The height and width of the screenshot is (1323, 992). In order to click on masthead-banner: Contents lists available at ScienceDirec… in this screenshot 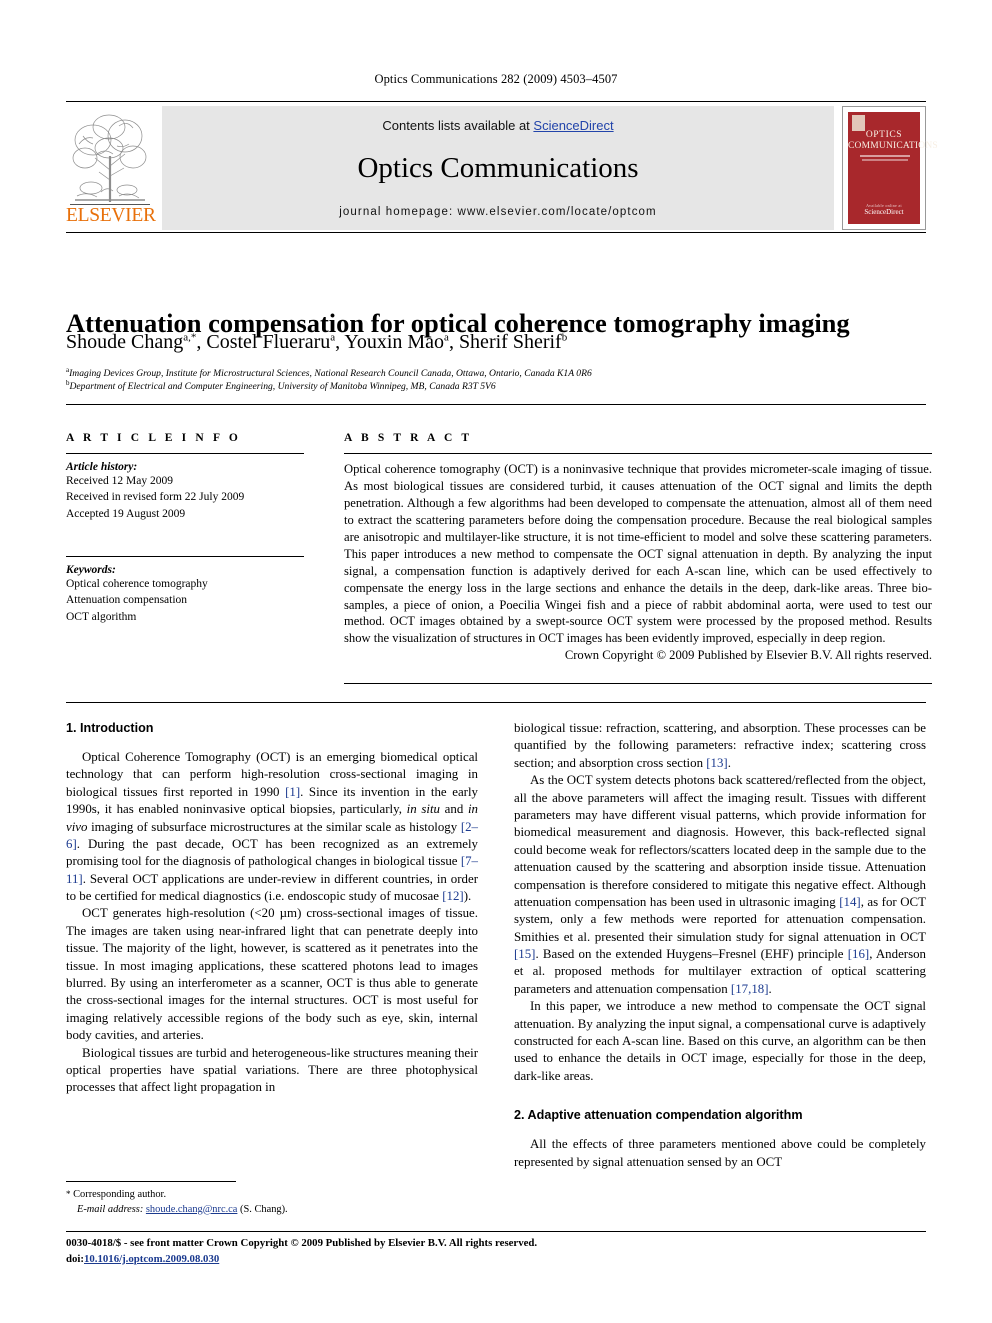, I will do `click(498, 168)`.